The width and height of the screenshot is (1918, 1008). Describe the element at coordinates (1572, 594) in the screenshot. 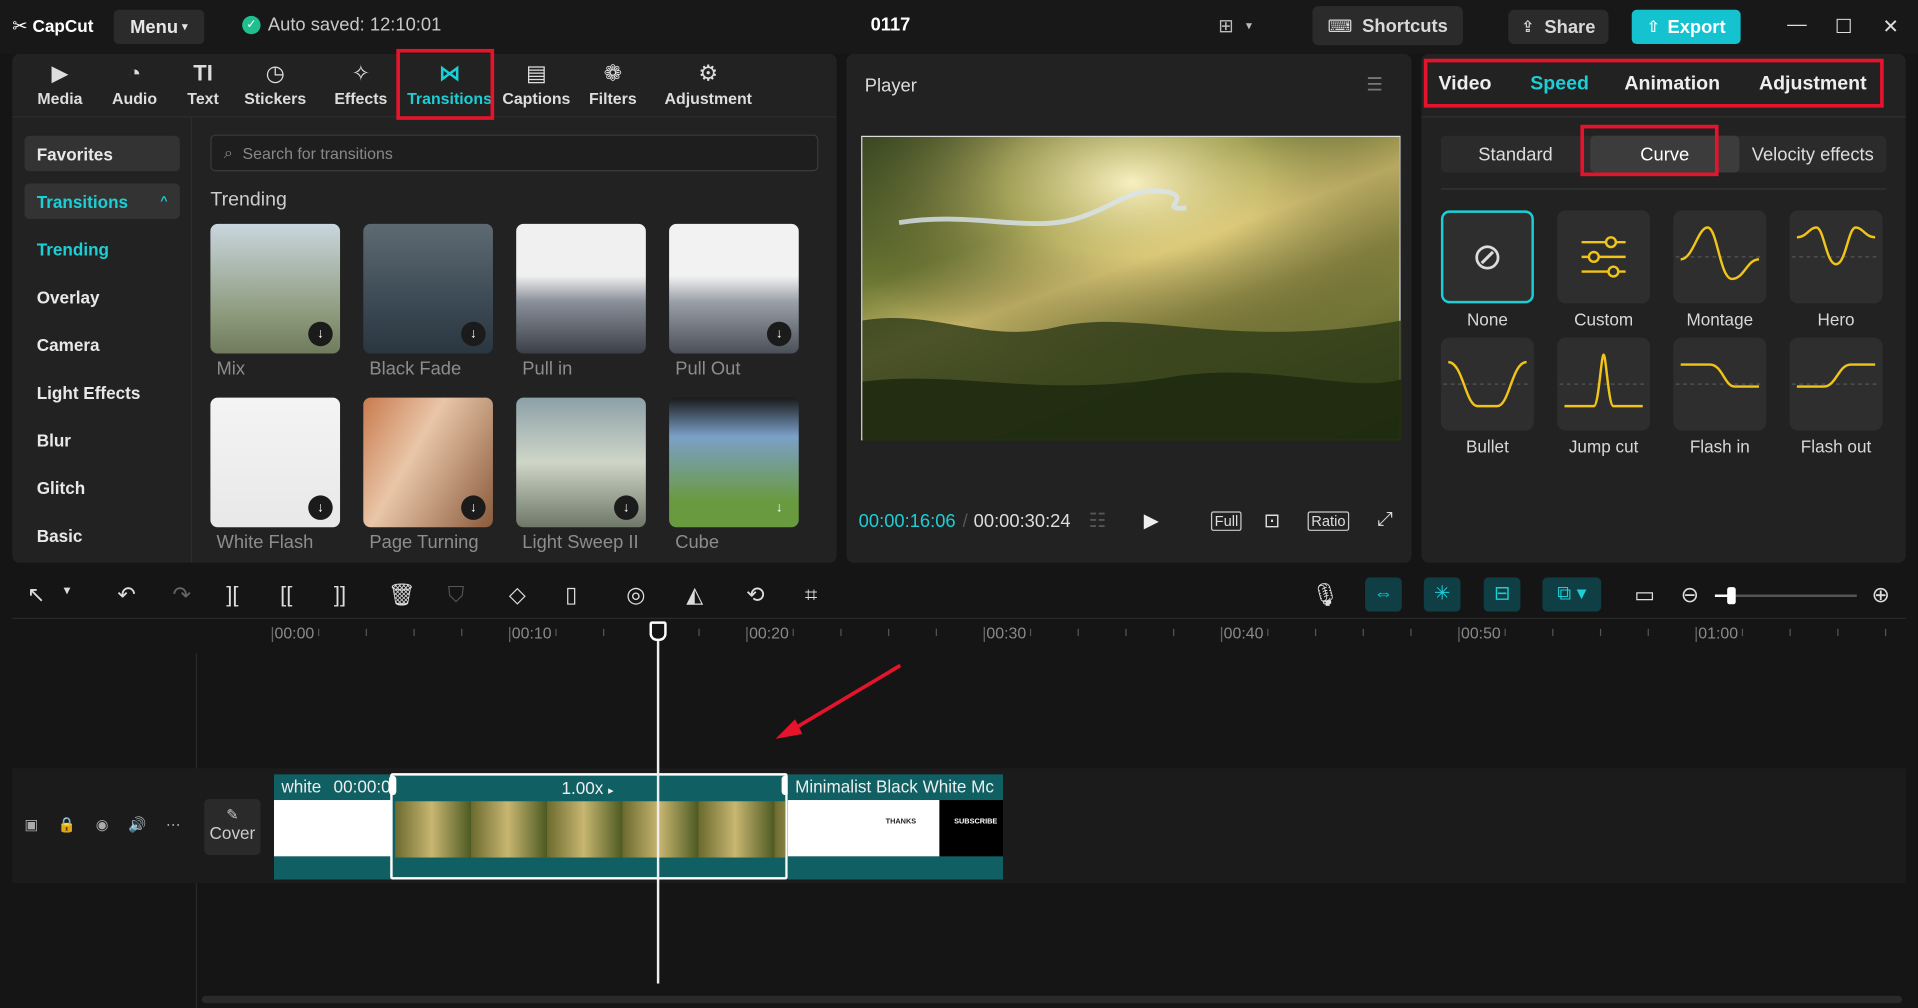

I see `preview-axis-icon: ⧉ ▾` at that location.